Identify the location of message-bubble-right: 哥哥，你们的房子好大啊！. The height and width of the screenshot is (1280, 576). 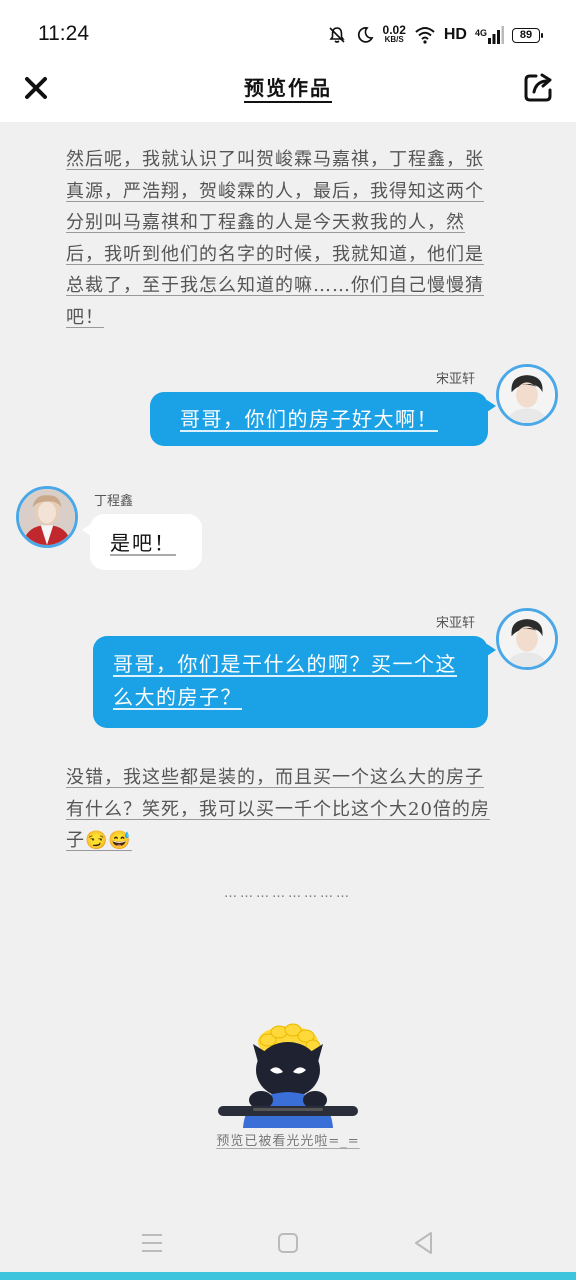
(323, 419).